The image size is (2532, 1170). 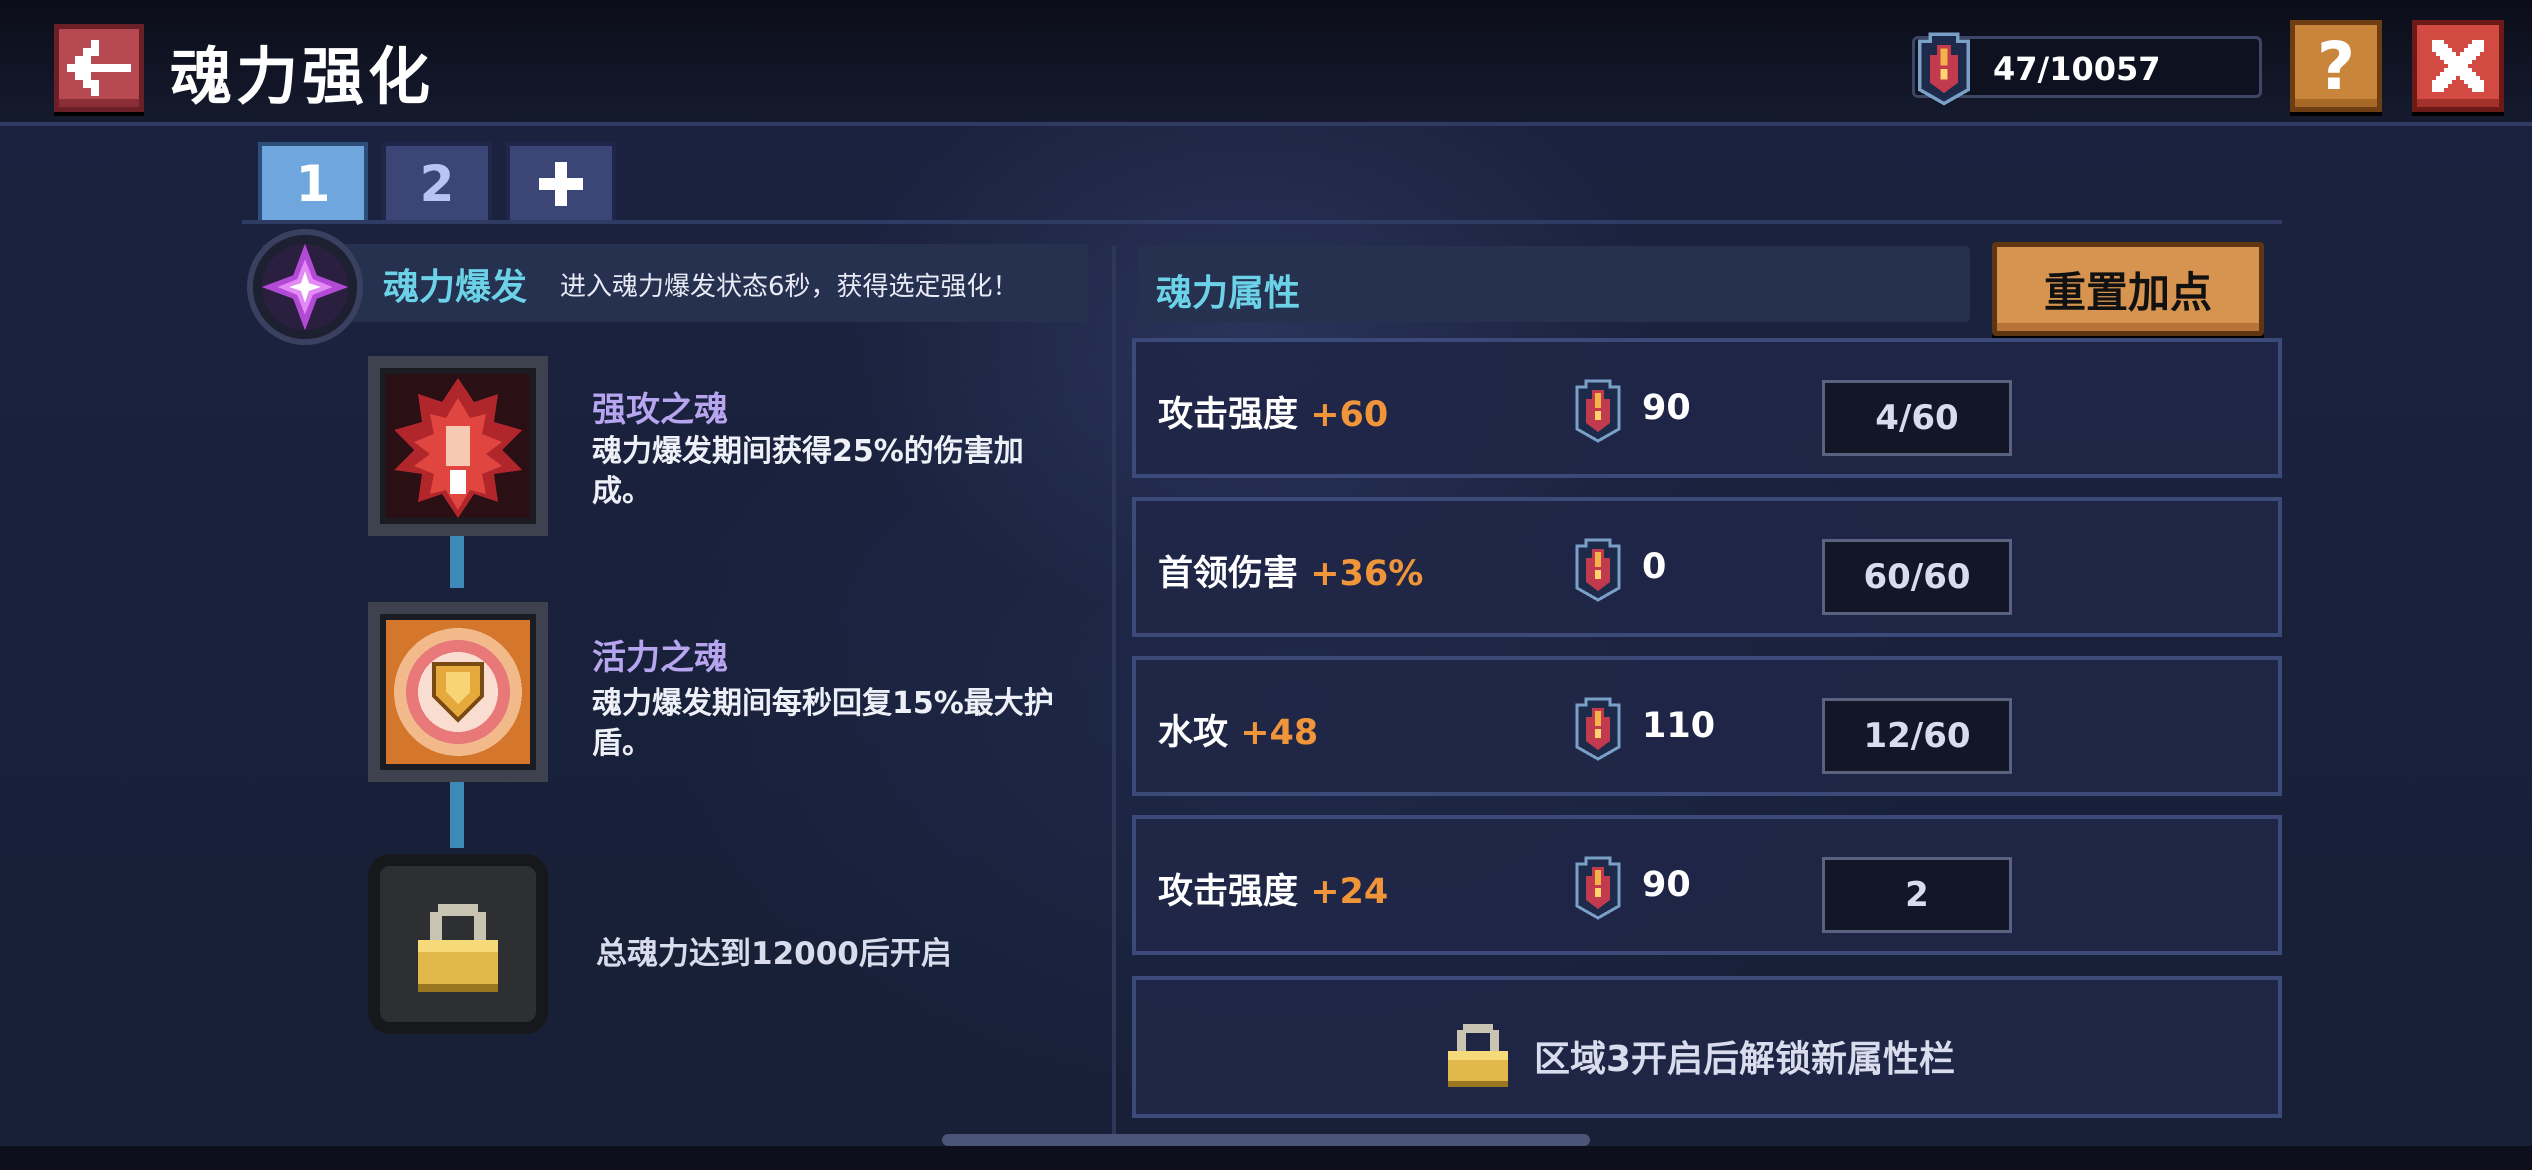 I want to click on soul-burst-title: 魂力爆发, so click(x=455, y=287).